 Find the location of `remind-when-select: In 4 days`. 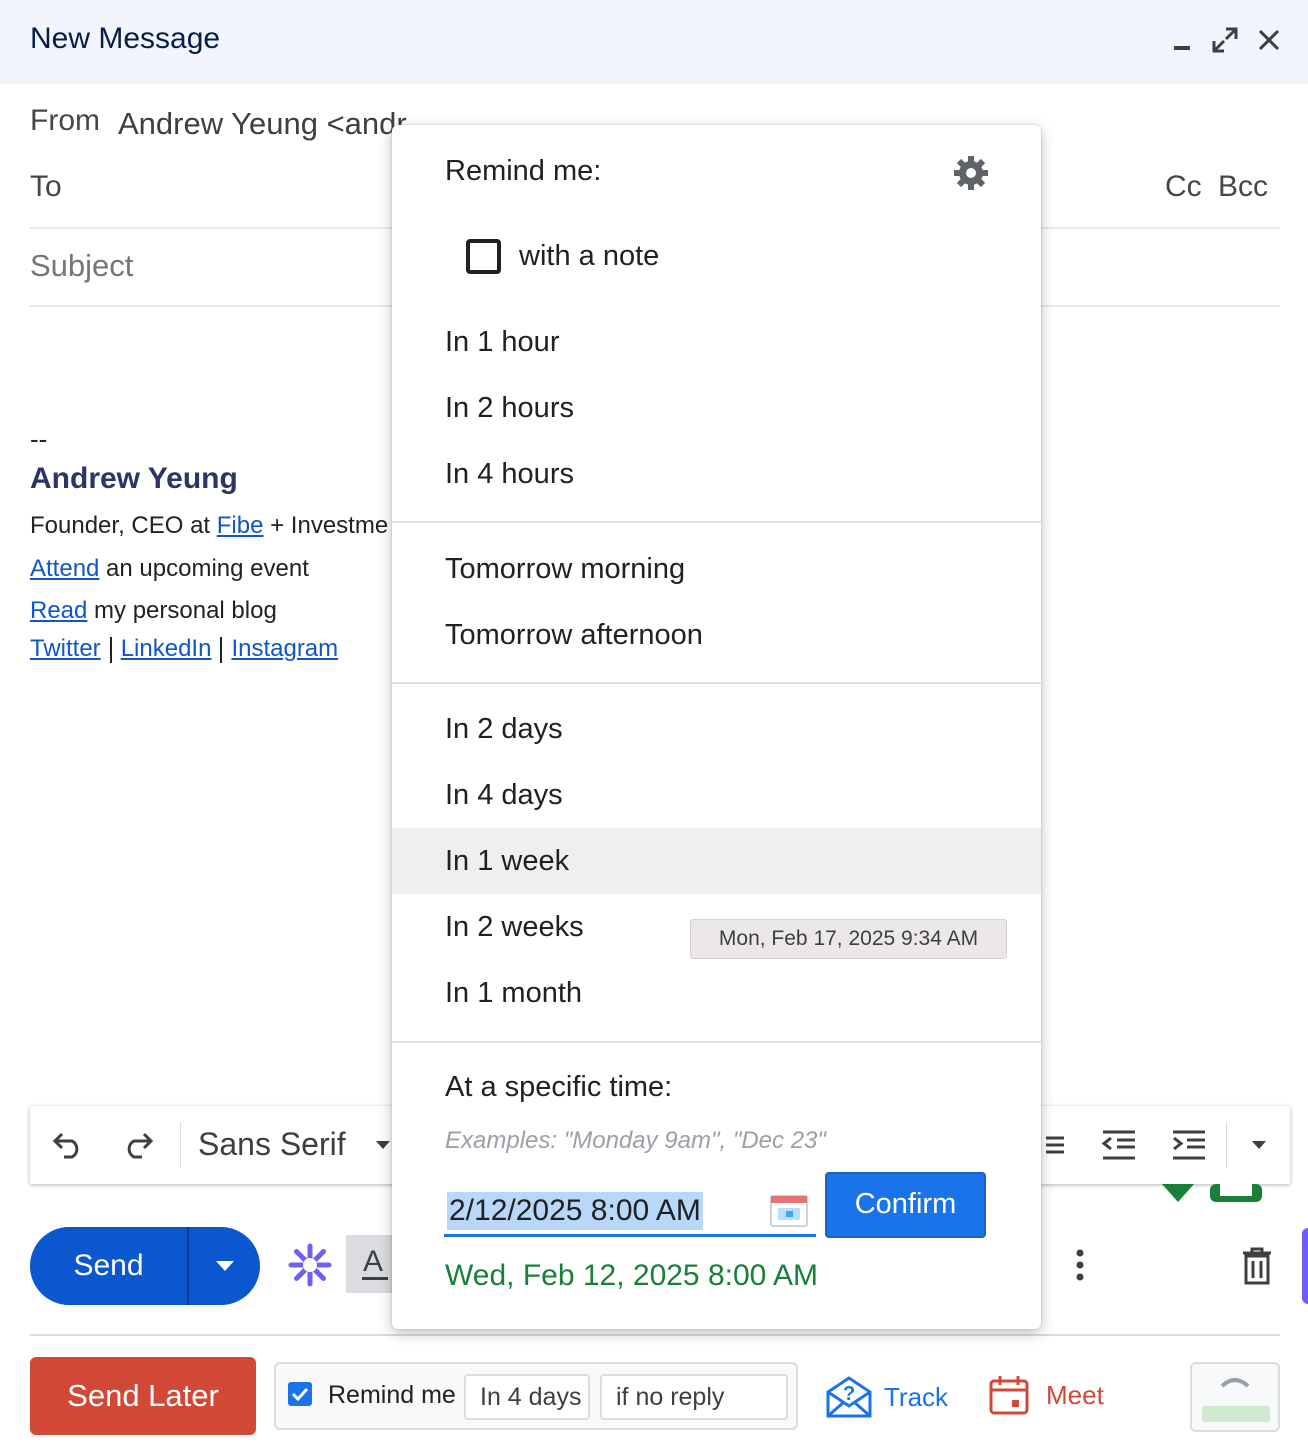

remind-when-select: In 4 days is located at coordinates (527, 1397).